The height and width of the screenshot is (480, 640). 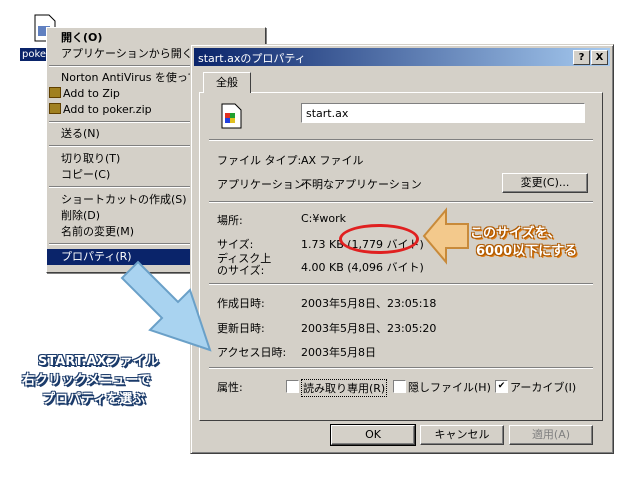 I want to click on file-type-label: ファイル タイプ:, so click(x=259, y=160).